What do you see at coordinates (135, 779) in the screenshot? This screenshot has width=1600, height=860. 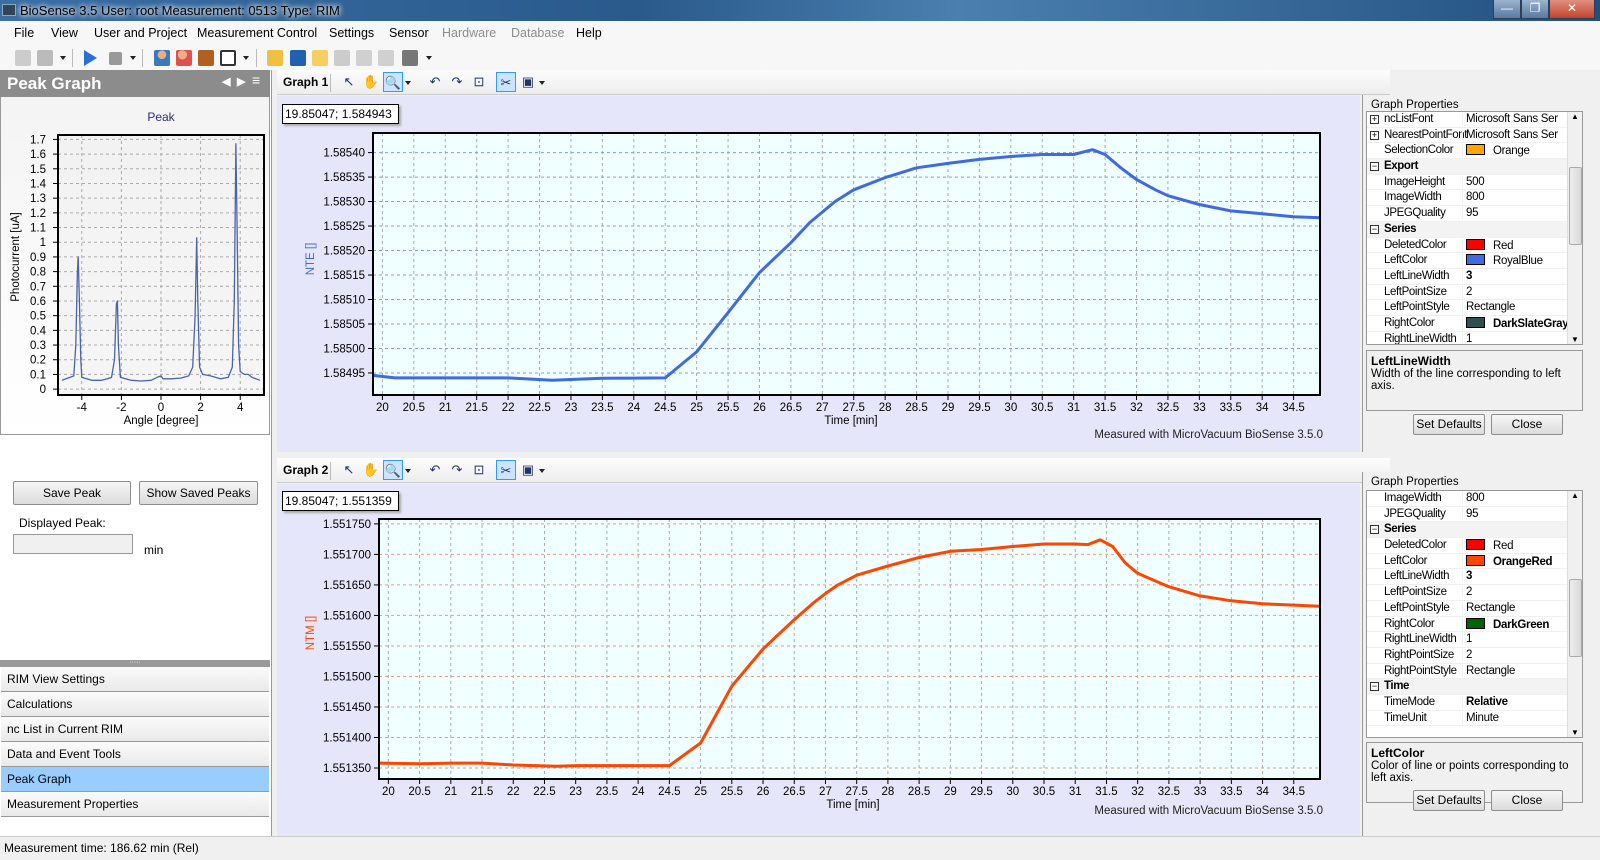 I see `nav-item-peak-graph: Peak Graph` at bounding box center [135, 779].